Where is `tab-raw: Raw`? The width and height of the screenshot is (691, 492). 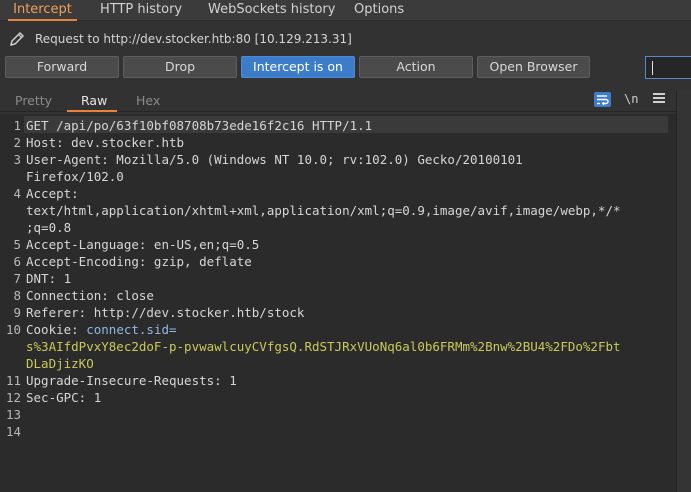 tab-raw: Raw is located at coordinates (94, 100).